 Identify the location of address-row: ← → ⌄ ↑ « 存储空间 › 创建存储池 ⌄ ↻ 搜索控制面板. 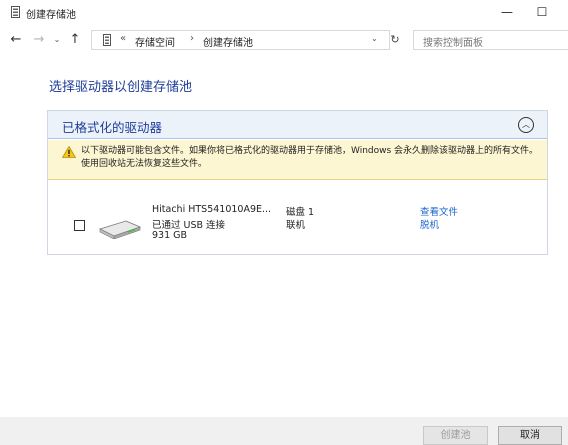
(284, 40).